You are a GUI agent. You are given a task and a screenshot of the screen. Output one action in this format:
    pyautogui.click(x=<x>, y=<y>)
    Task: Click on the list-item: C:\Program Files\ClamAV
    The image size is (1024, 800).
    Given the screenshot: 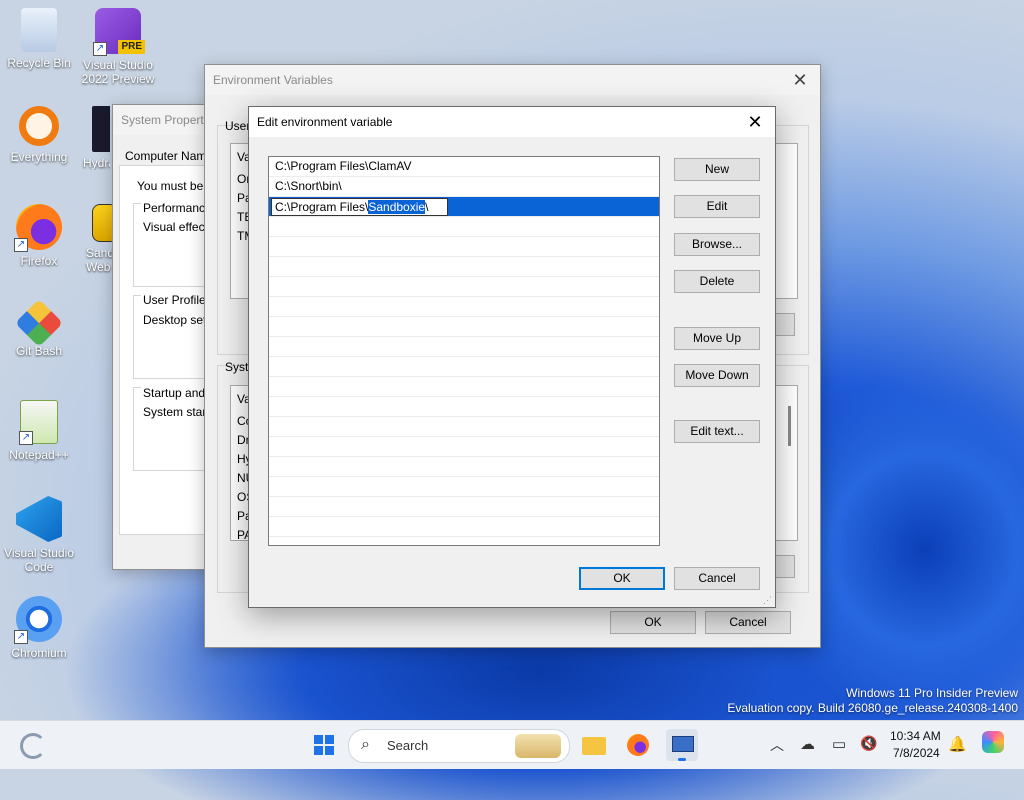 What is the action you would take?
    pyautogui.click(x=464, y=167)
    